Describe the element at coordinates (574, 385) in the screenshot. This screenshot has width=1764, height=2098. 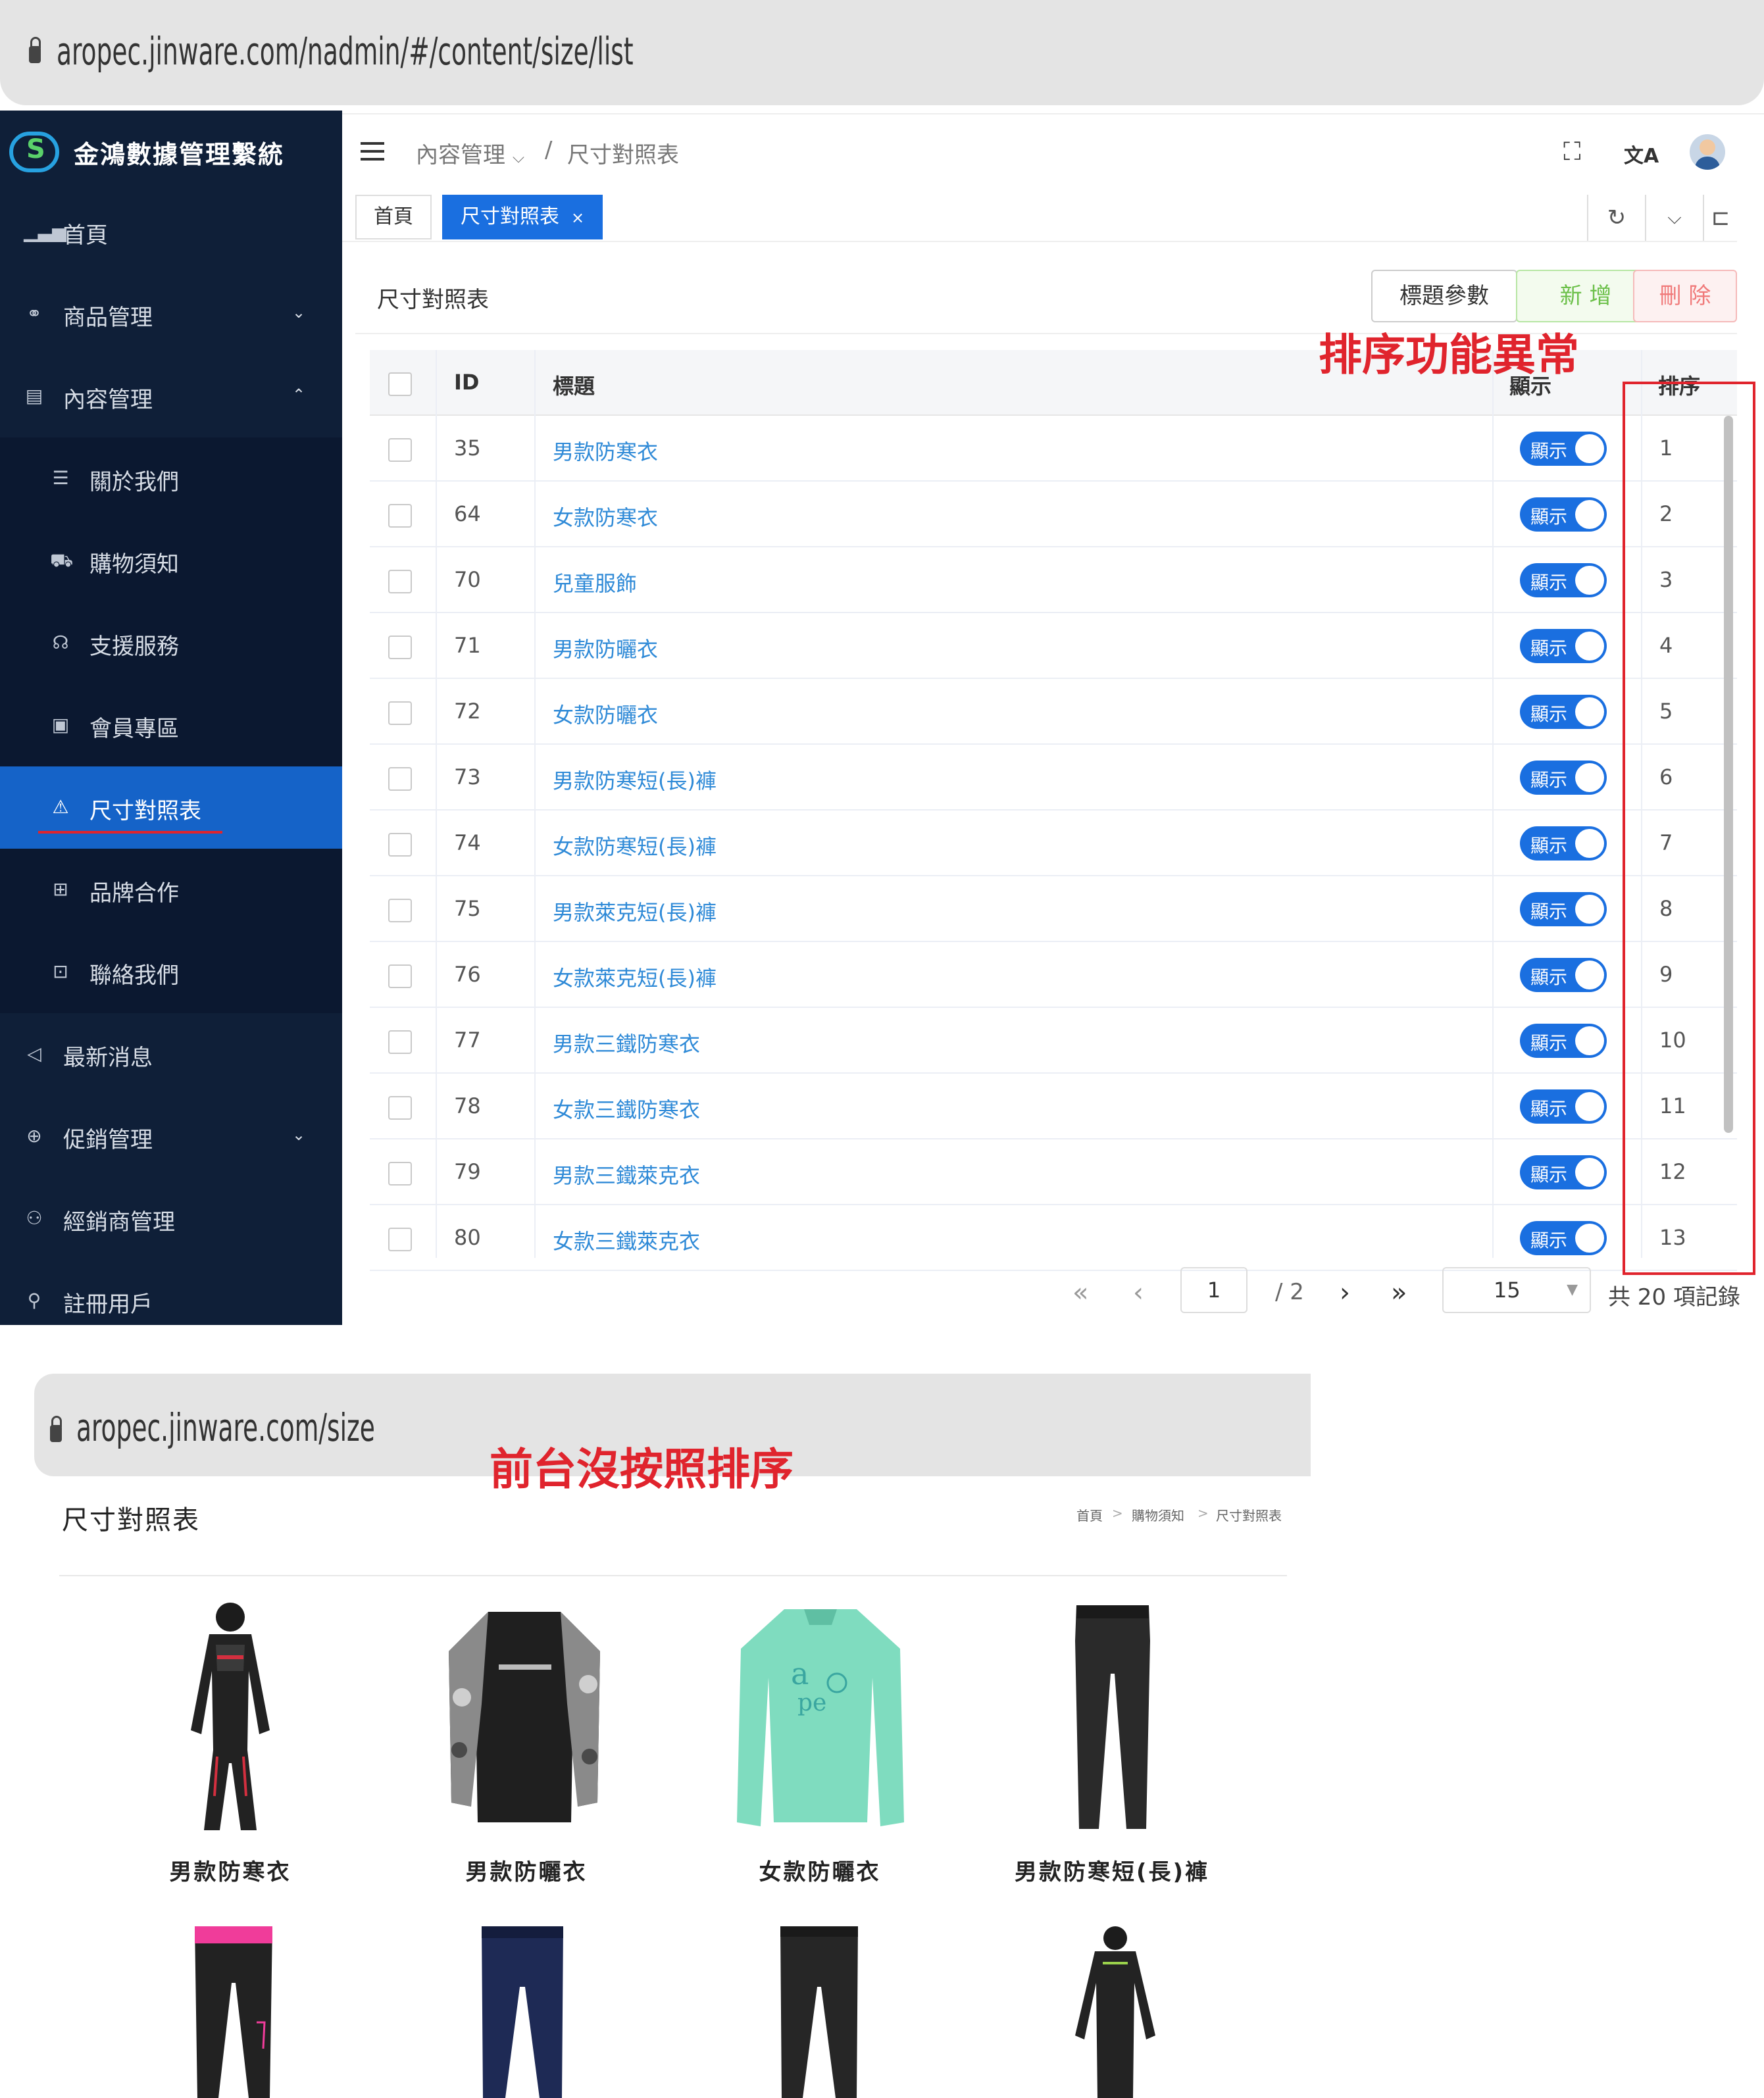
I see `header-title: 標題` at that location.